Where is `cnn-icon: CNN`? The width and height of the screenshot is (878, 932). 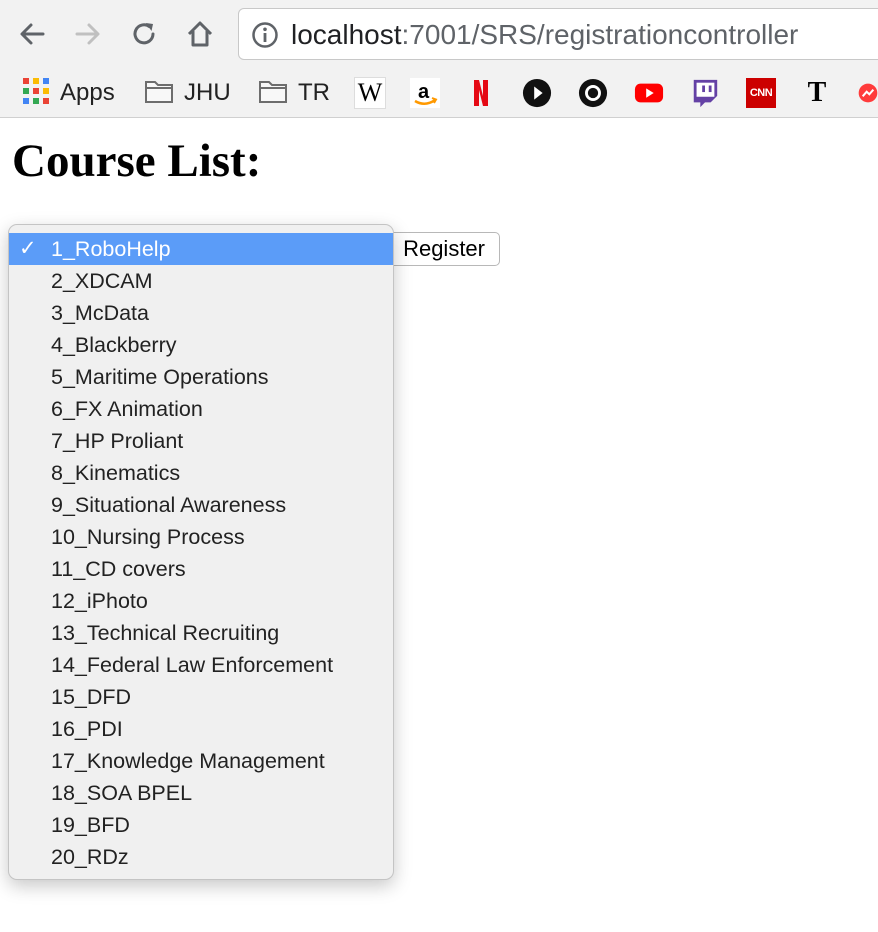
cnn-icon: CNN is located at coordinates (761, 93).